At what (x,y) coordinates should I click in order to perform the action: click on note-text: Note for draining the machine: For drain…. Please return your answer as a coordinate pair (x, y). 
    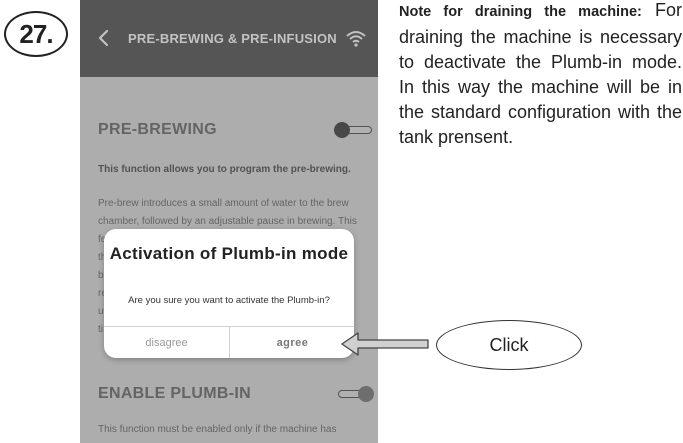
    Looking at the image, I should click on (540, 75).